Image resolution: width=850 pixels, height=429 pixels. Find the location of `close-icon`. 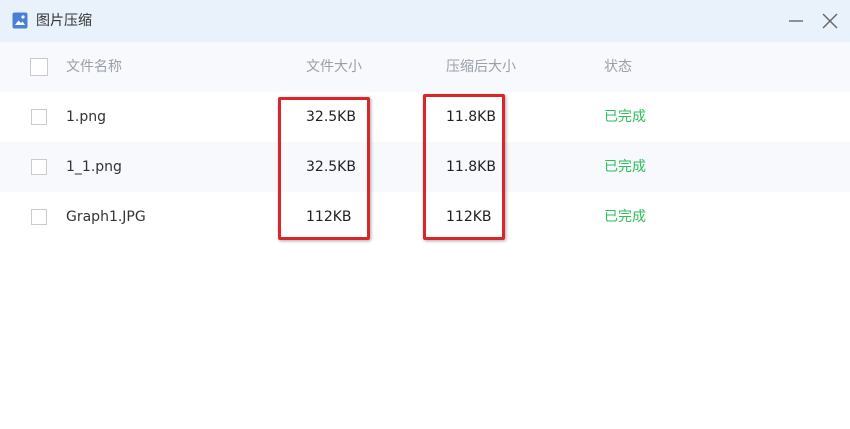

close-icon is located at coordinates (830, 21).